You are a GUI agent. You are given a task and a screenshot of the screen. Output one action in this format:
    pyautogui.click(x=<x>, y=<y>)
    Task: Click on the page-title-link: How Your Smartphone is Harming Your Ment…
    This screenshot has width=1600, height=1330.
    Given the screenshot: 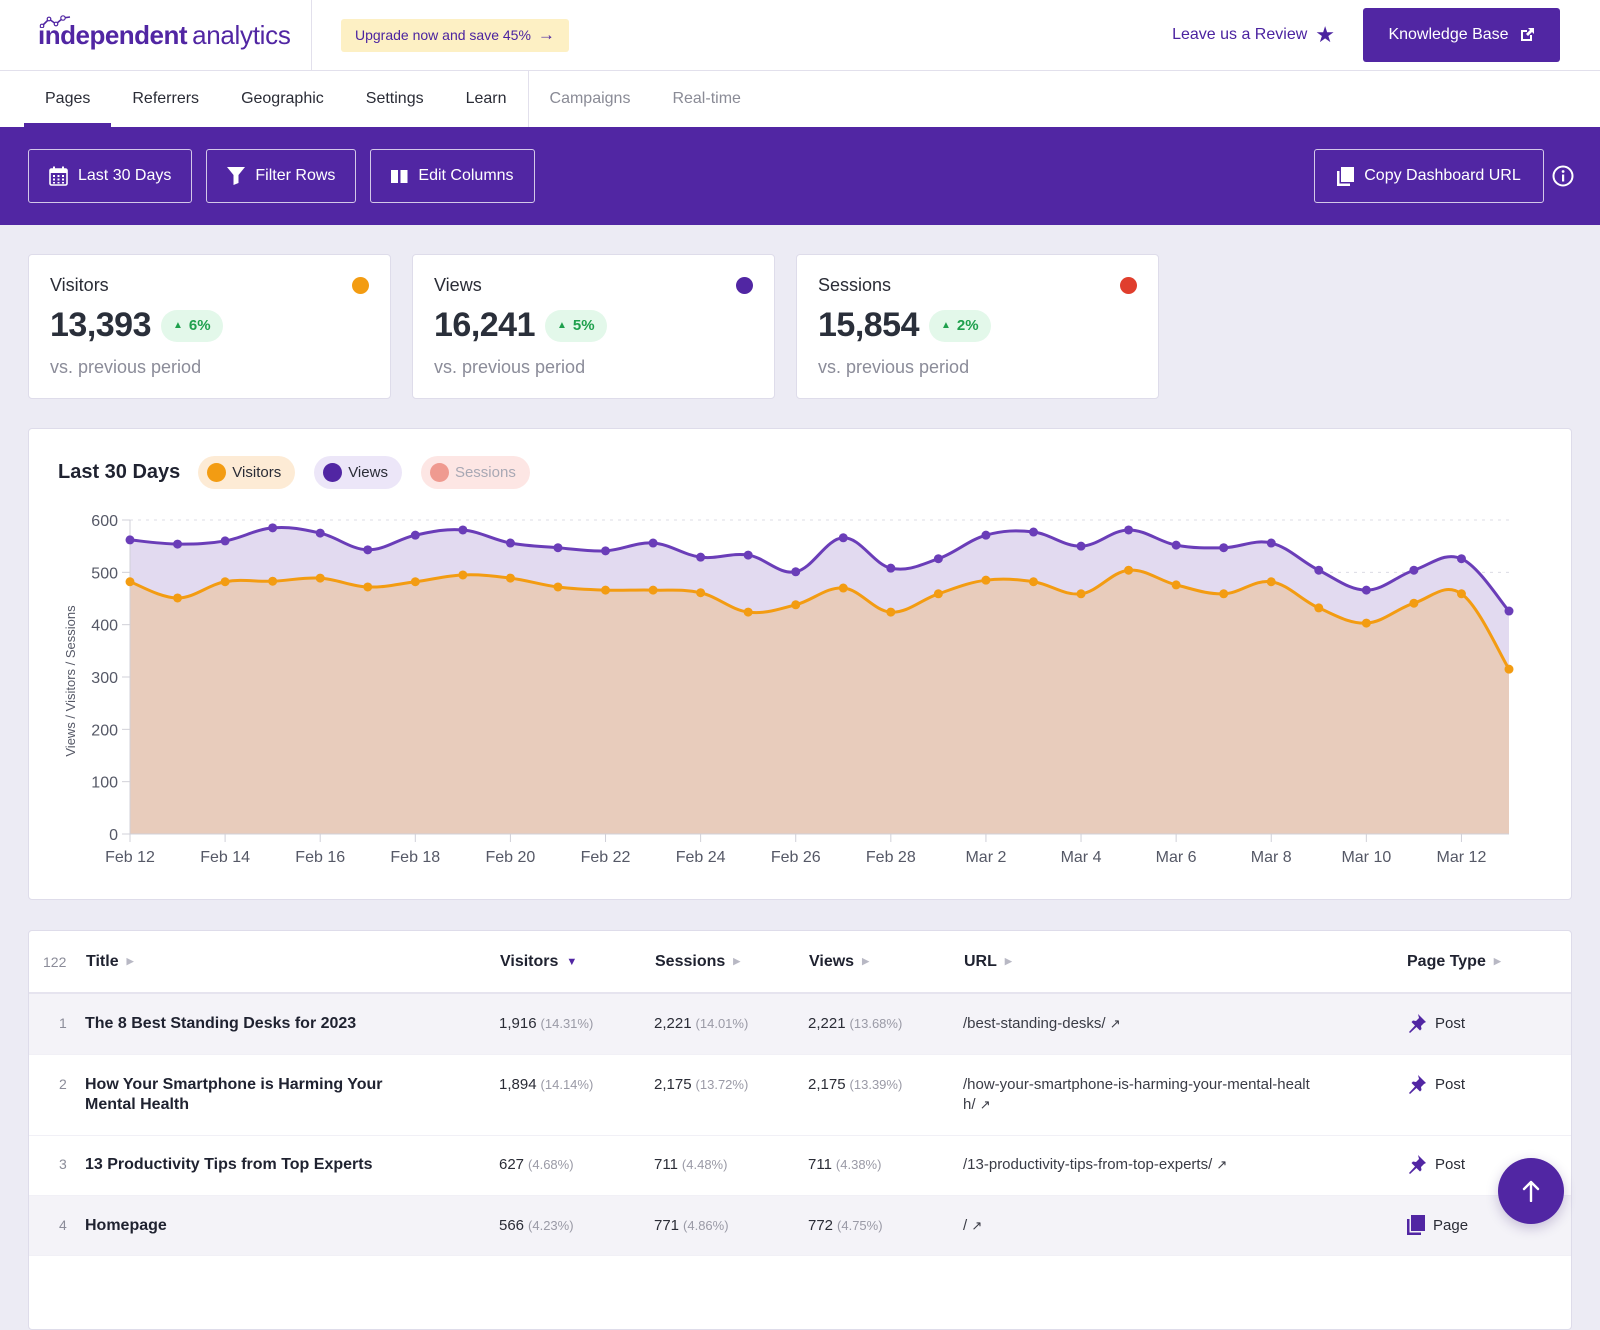 What is the action you would take?
    pyautogui.click(x=255, y=1095)
    